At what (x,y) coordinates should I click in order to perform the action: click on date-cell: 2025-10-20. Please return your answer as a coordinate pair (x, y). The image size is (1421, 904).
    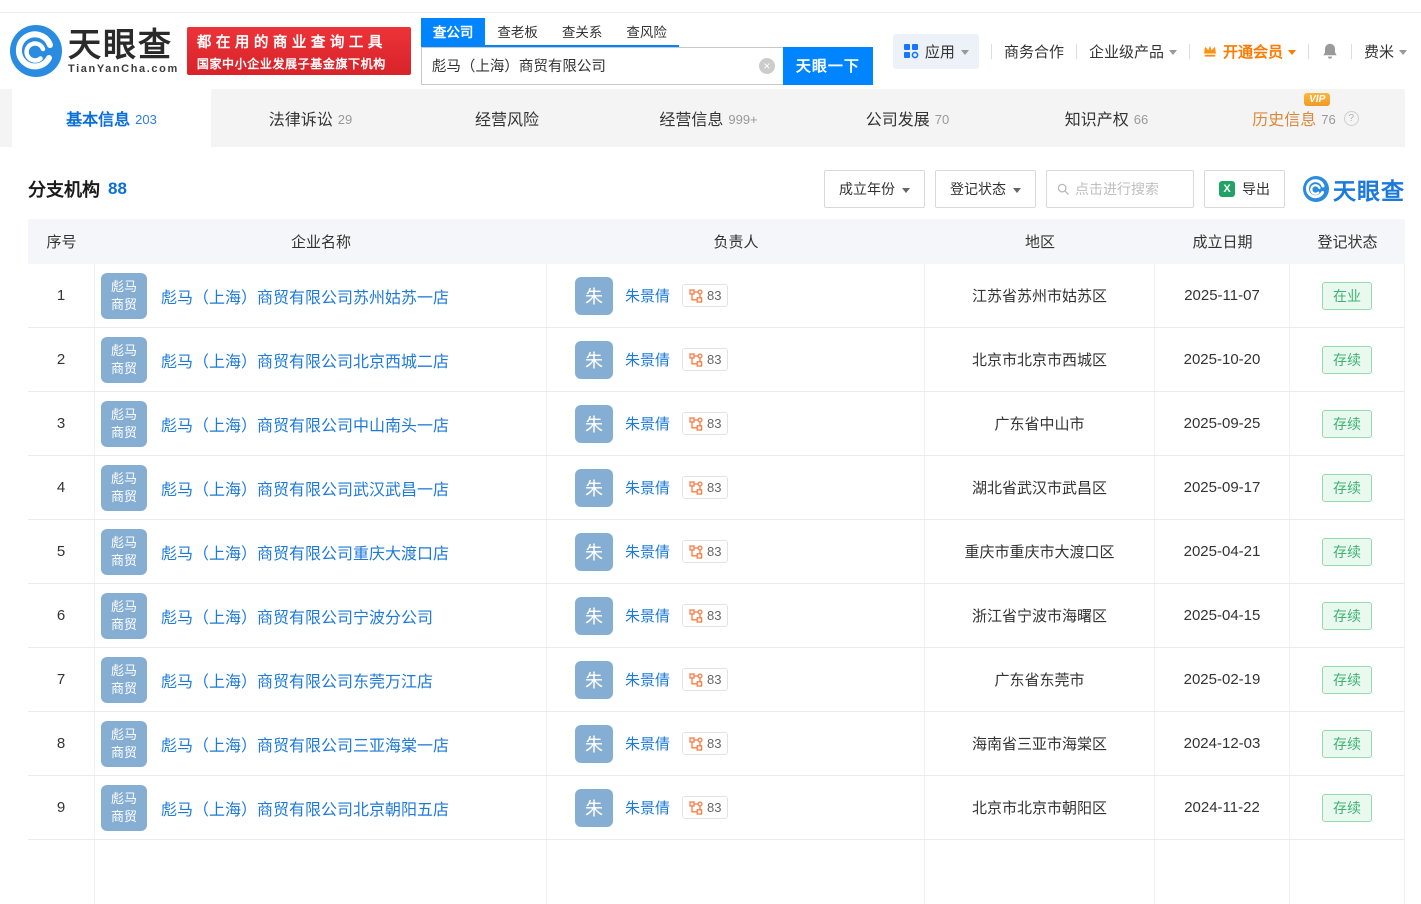
    Looking at the image, I should click on (1222, 359).